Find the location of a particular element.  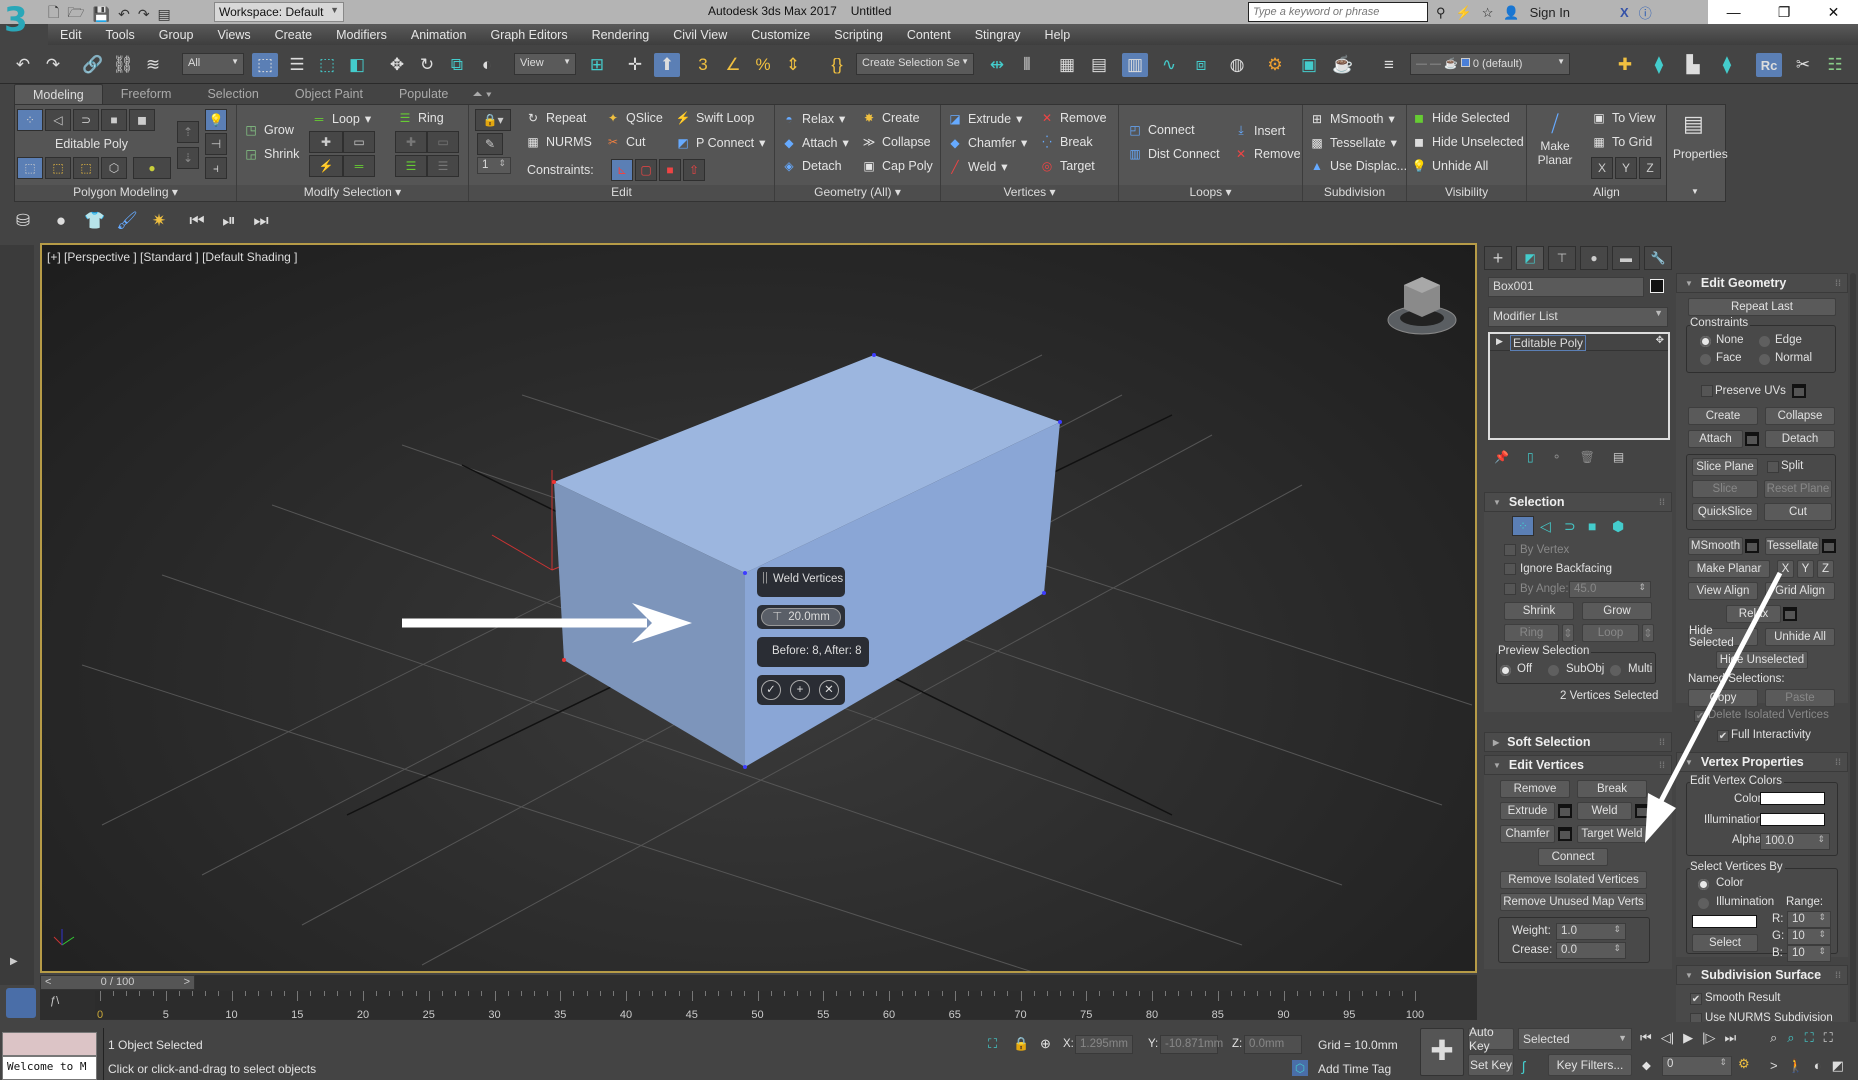

go-to-start-icon: ⏮ is located at coordinates (1646, 1038).